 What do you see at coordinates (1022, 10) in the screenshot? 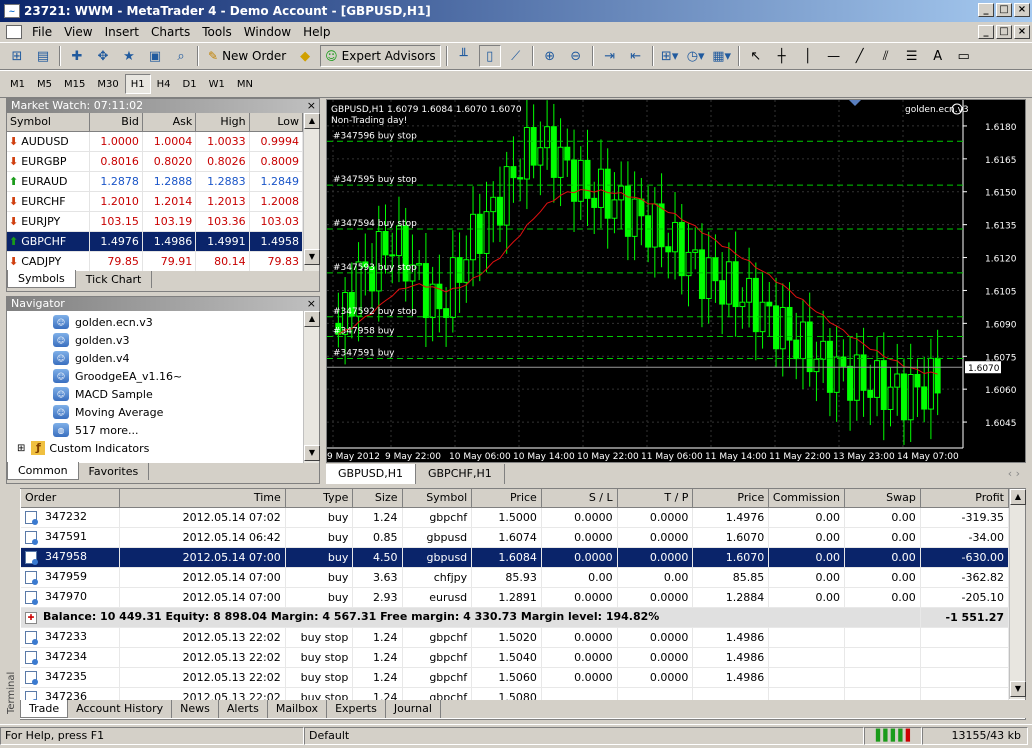
I see `close-button: ×` at bounding box center [1022, 10].